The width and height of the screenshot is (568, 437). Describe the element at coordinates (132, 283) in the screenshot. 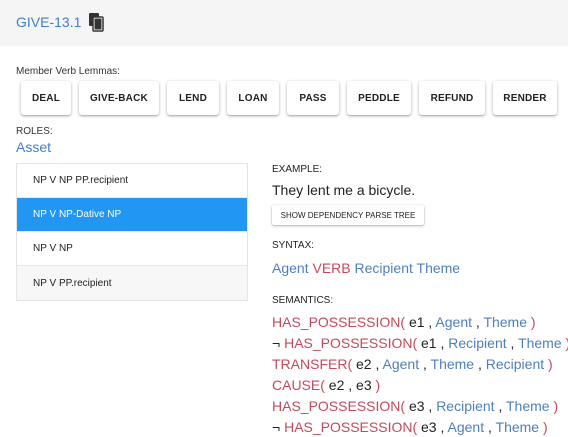

I see `frame-item: NP V PP.recipient` at that location.